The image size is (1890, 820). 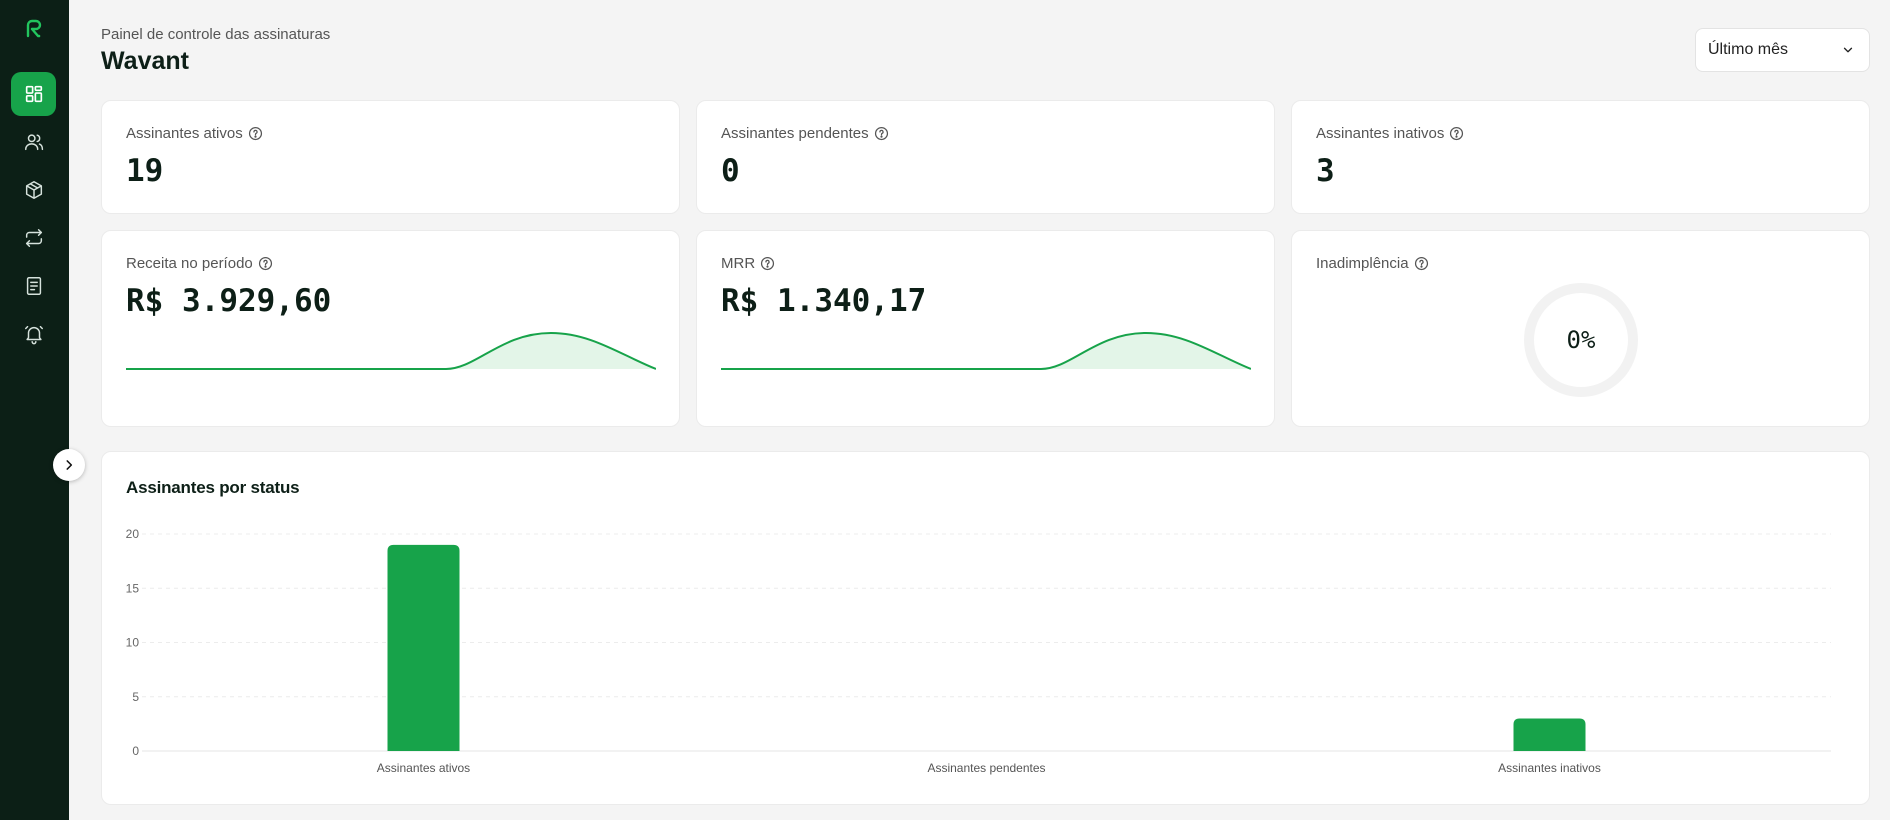 What do you see at coordinates (34, 29) in the screenshot?
I see `logo-icon` at bounding box center [34, 29].